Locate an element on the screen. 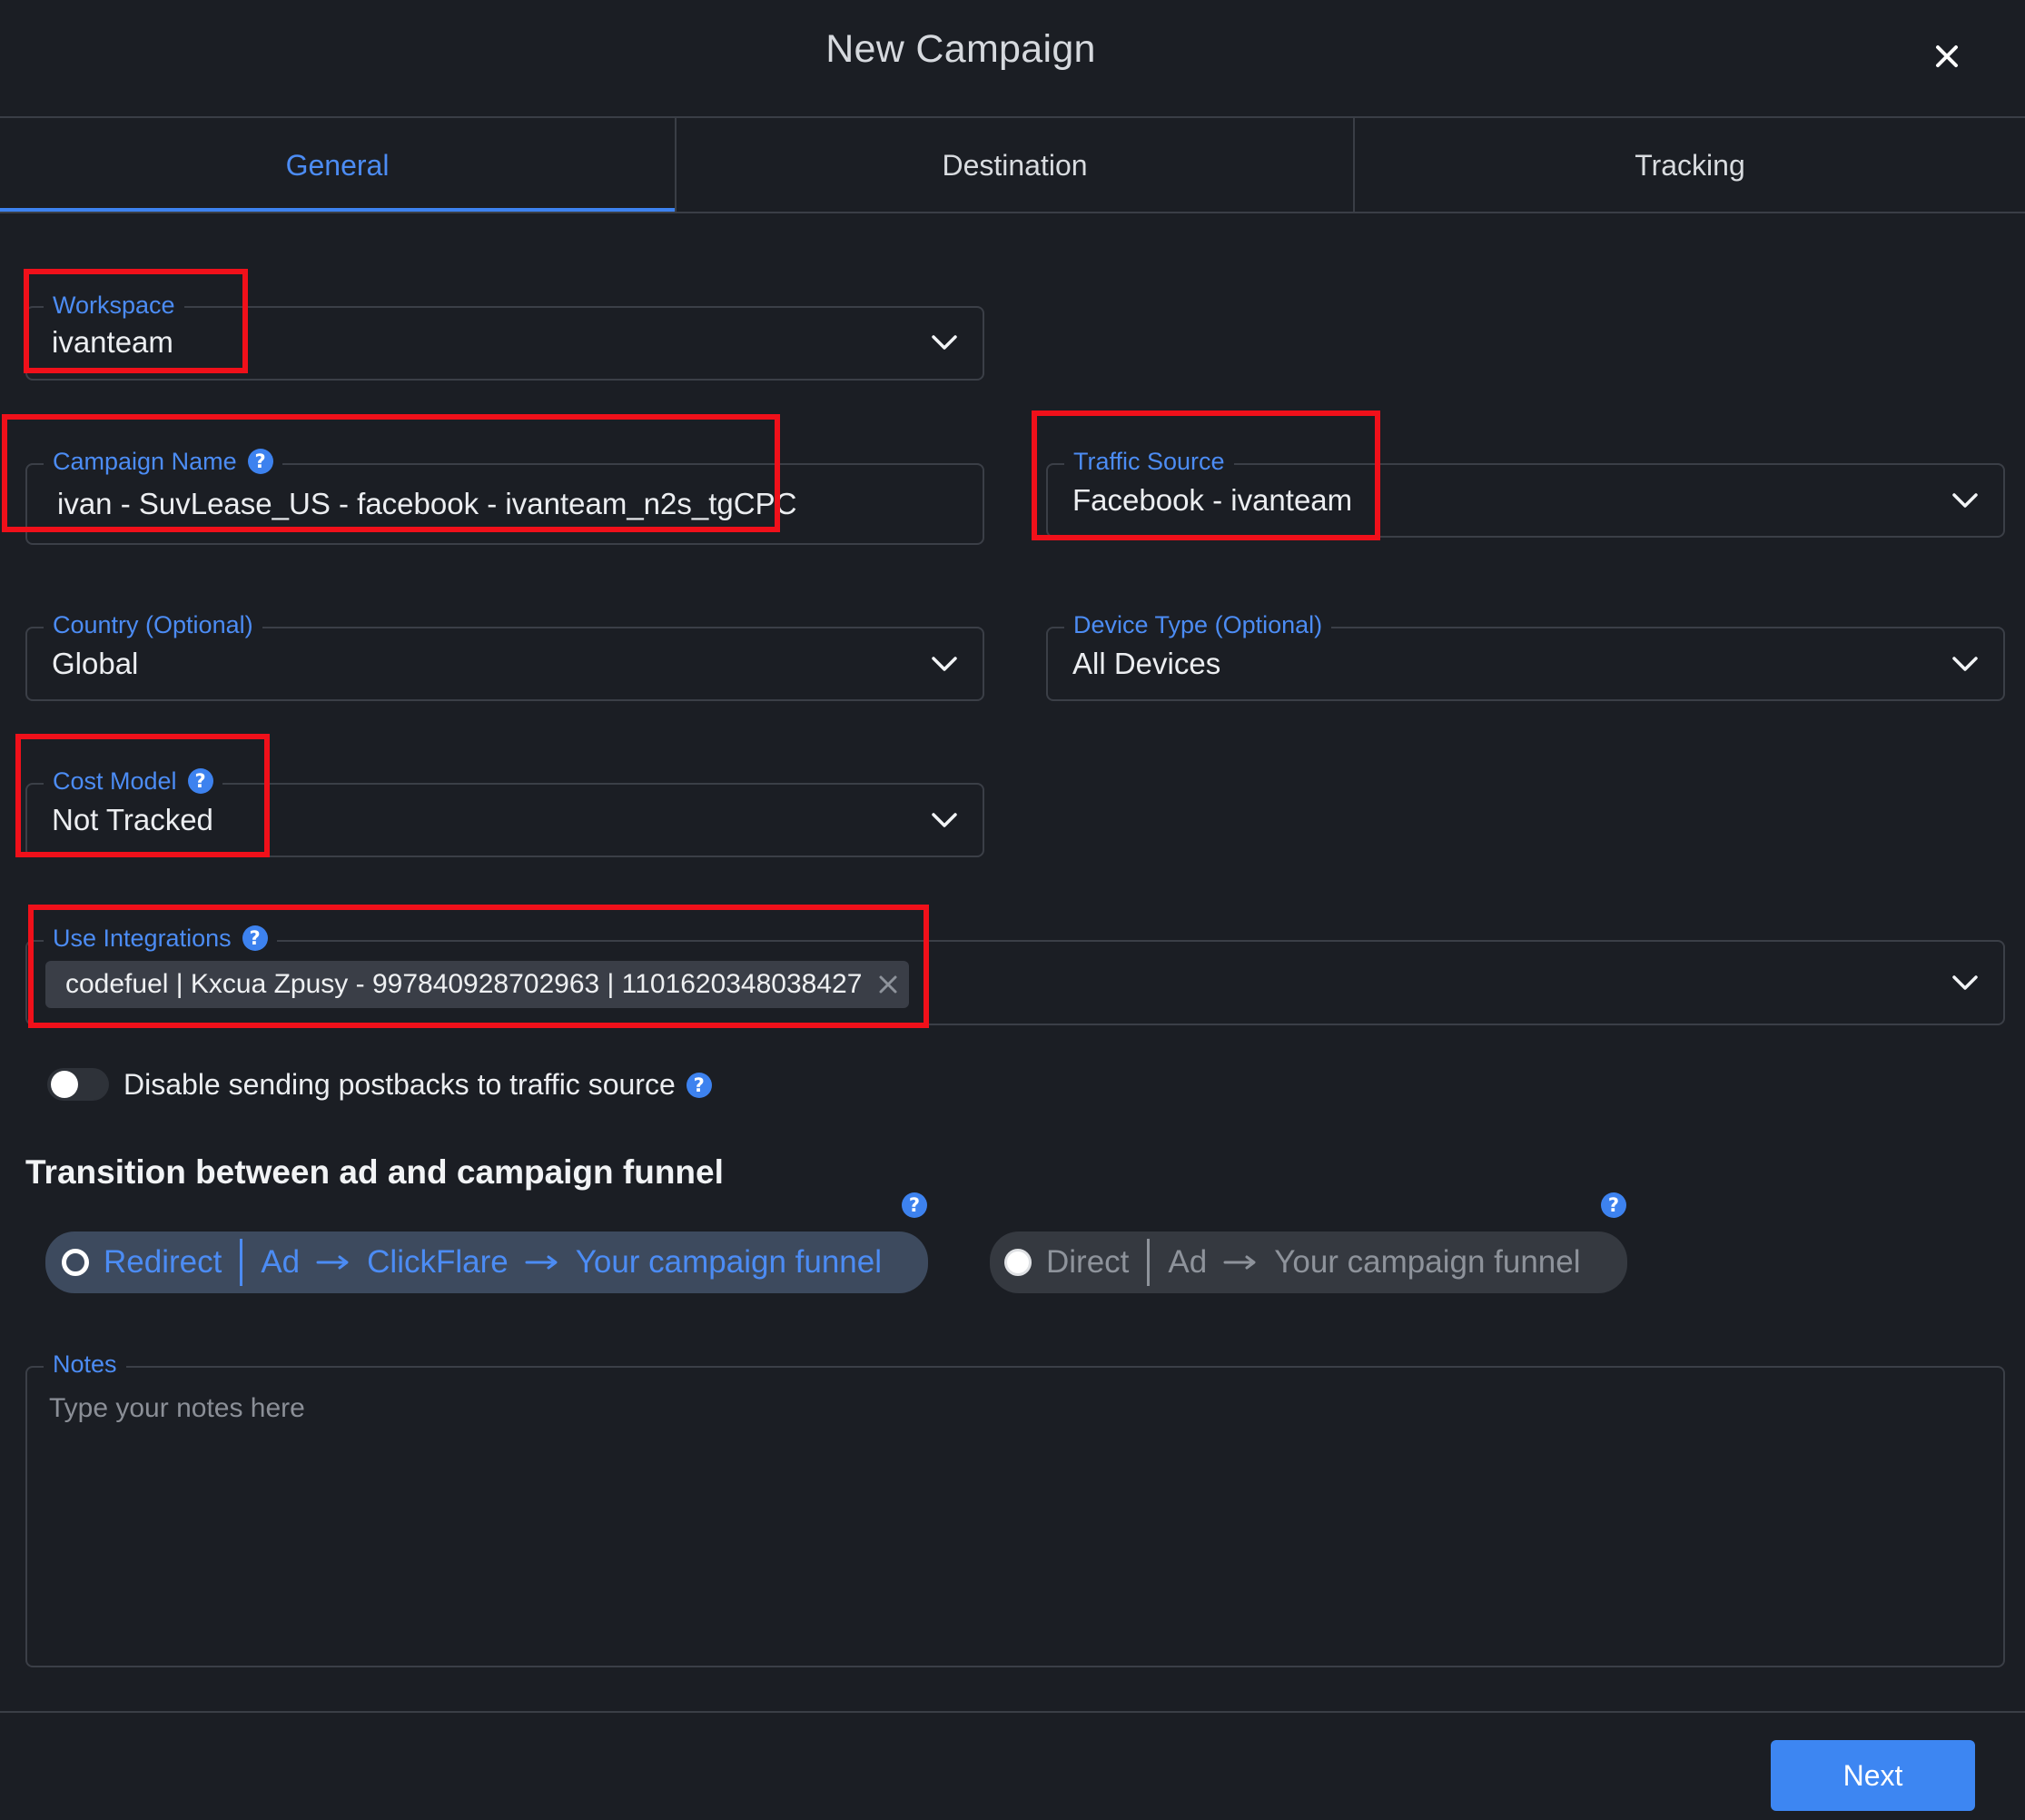  device-type-value: All Devices is located at coordinates (1146, 664).